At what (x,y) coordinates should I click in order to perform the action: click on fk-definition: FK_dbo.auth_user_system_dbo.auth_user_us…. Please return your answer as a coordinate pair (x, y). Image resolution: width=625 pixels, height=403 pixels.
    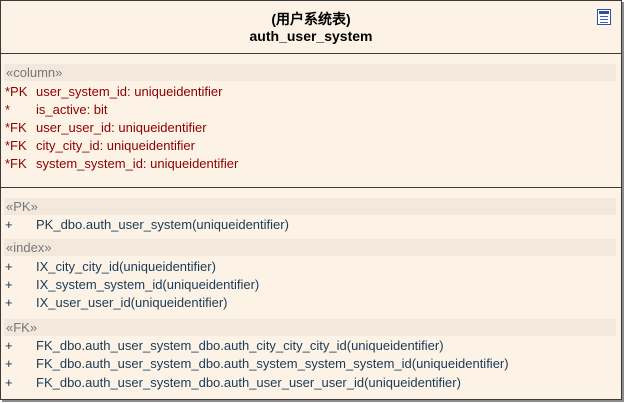
    Looking at the image, I should click on (248, 382).